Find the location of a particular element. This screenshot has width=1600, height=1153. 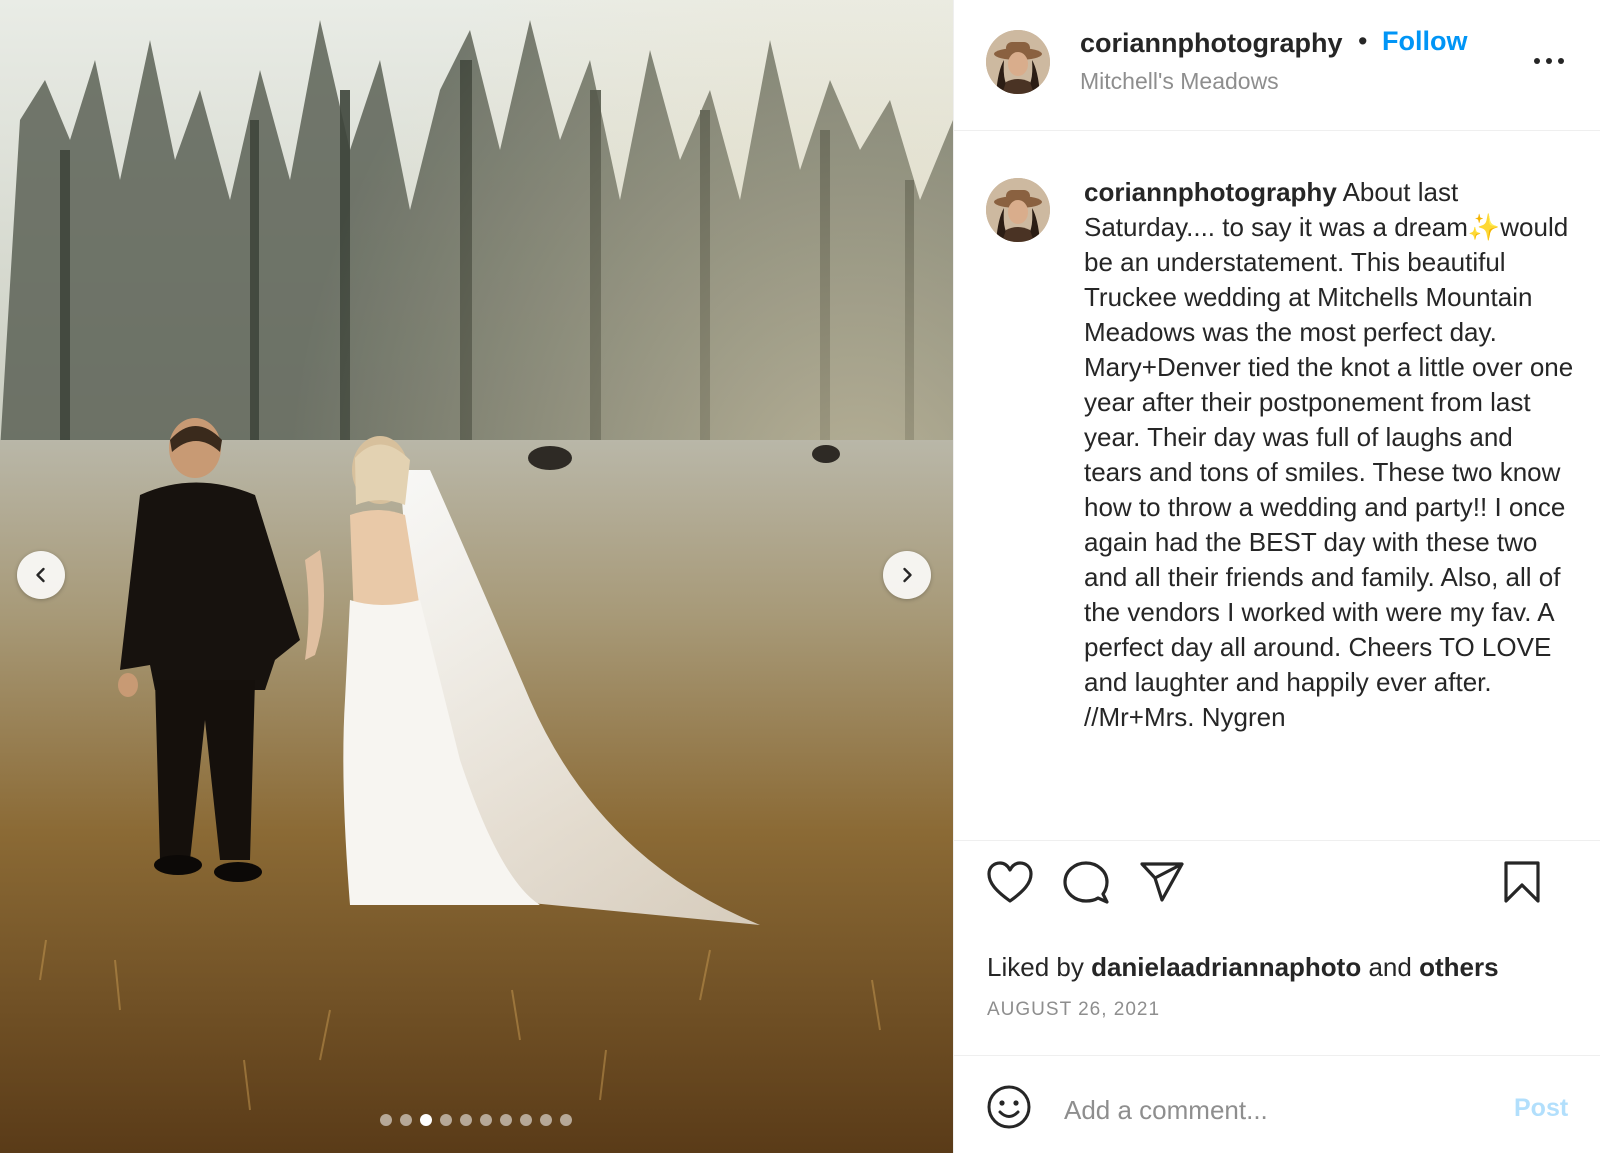

like-button is located at coordinates (1010, 882).